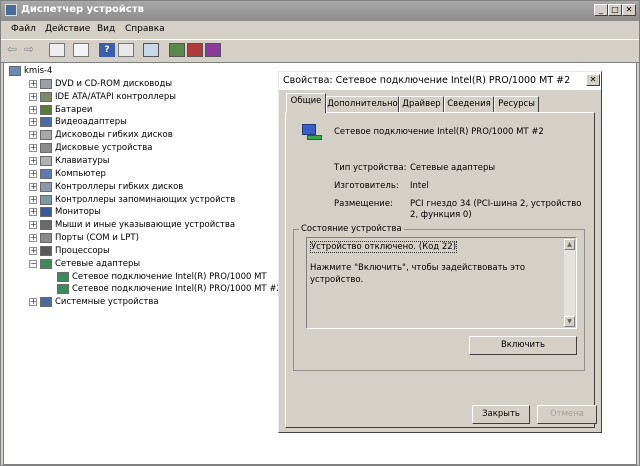  I want to click on tree-item: + Процессоры, so click(154, 251).